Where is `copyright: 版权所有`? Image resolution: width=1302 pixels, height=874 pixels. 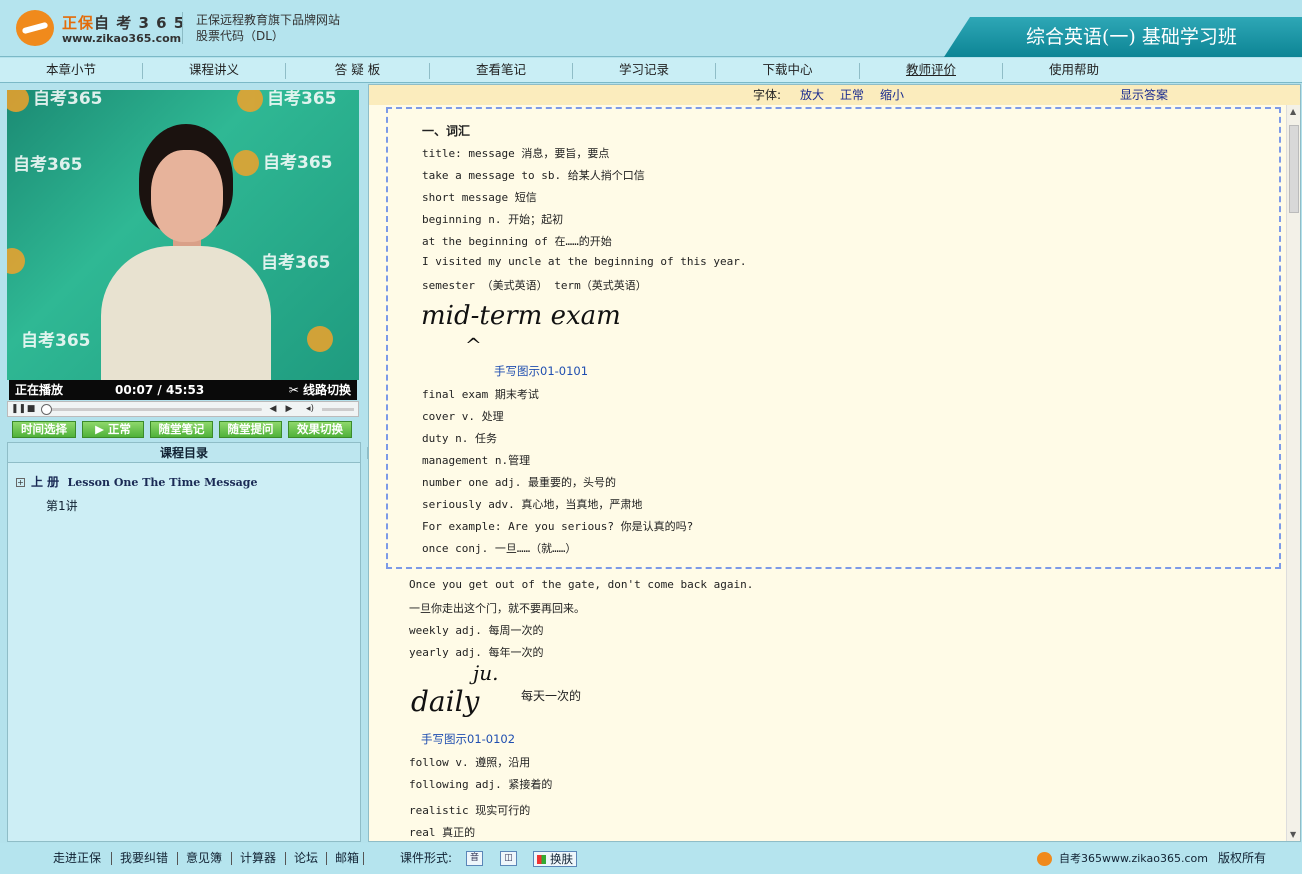 copyright: 版权所有 is located at coordinates (1242, 858).